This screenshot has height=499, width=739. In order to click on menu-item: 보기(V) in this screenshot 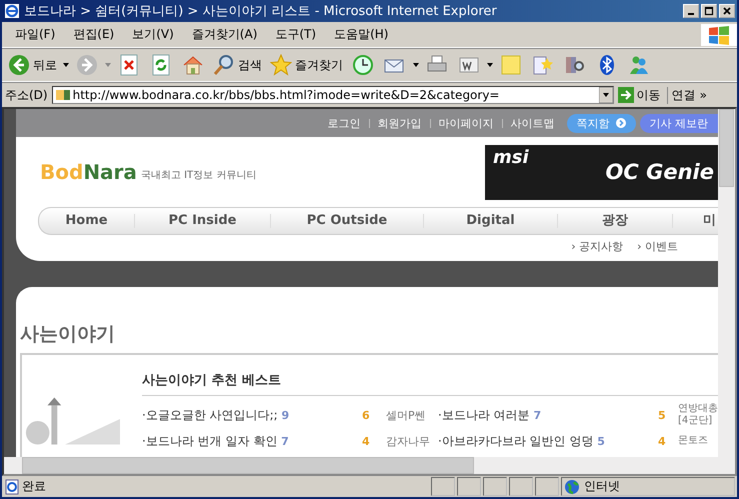, I will do `click(153, 34)`.